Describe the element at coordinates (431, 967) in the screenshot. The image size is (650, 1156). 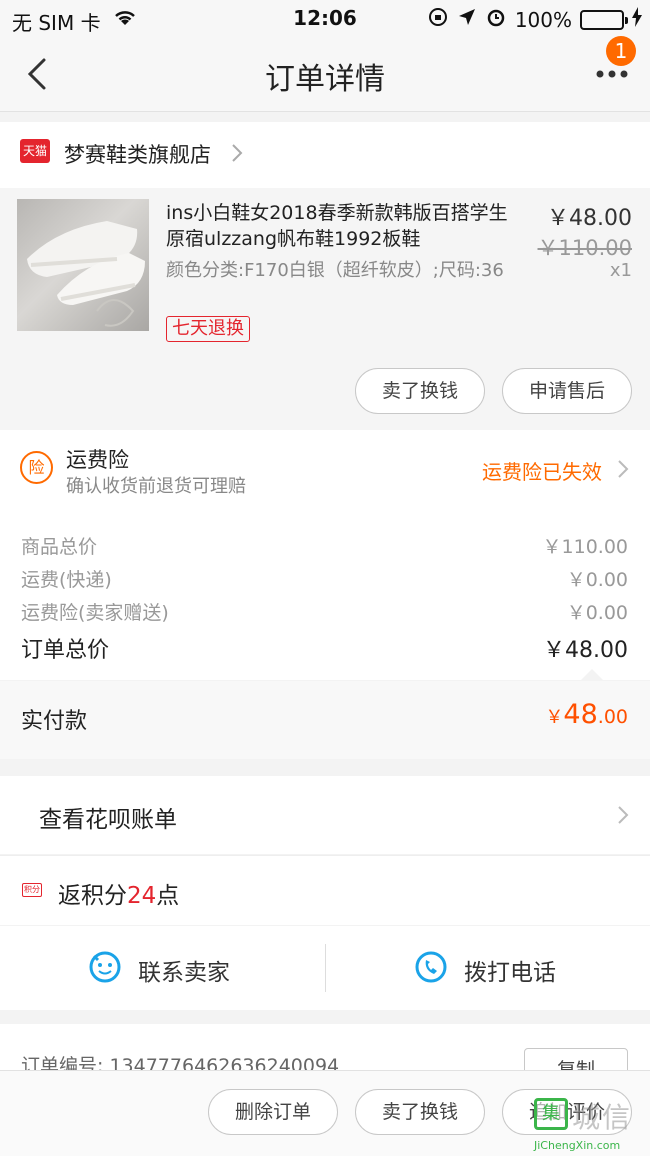
I see `phone-icon` at that location.